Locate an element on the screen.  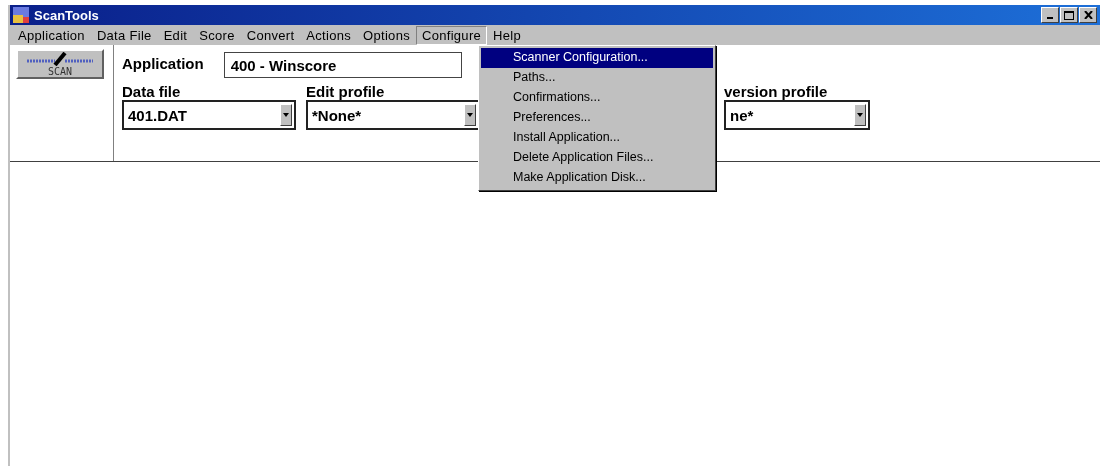
menu-item: Data File is located at coordinates (124, 35).